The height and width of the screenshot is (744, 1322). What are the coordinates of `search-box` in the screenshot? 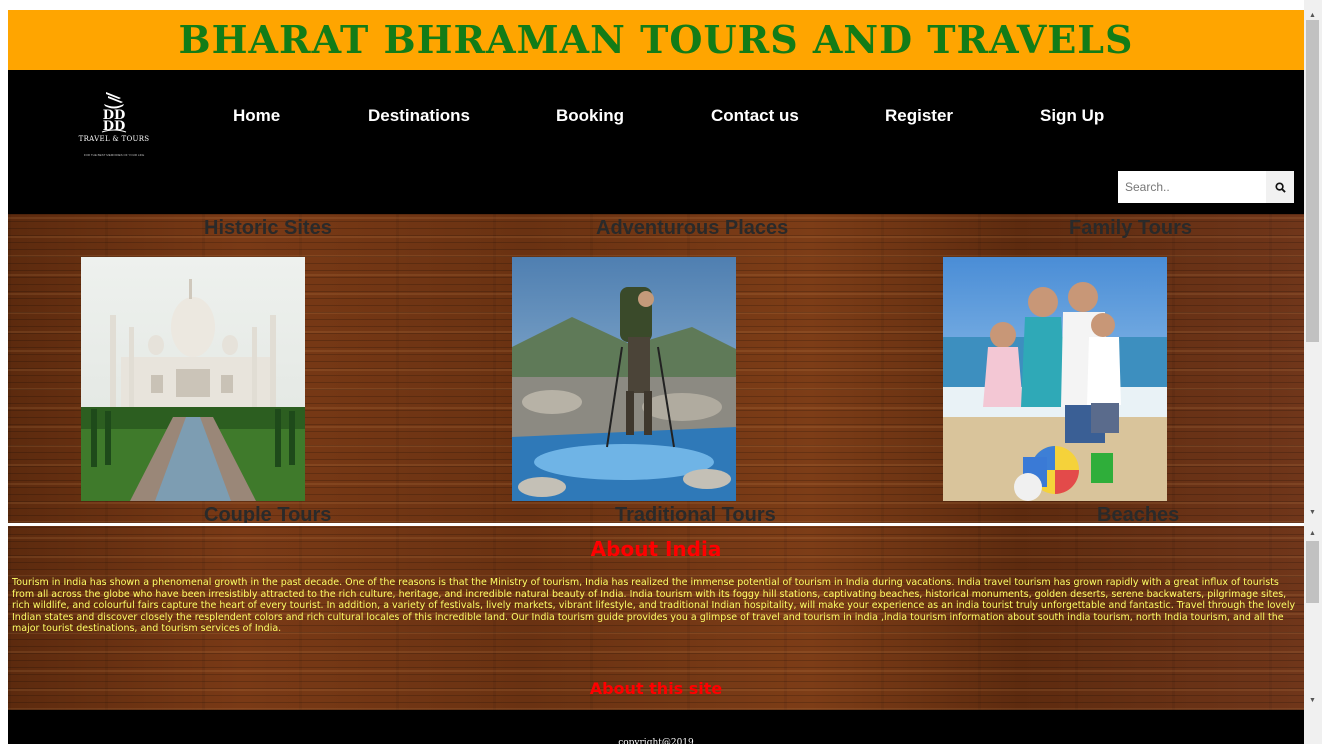 It's located at (1206, 187).